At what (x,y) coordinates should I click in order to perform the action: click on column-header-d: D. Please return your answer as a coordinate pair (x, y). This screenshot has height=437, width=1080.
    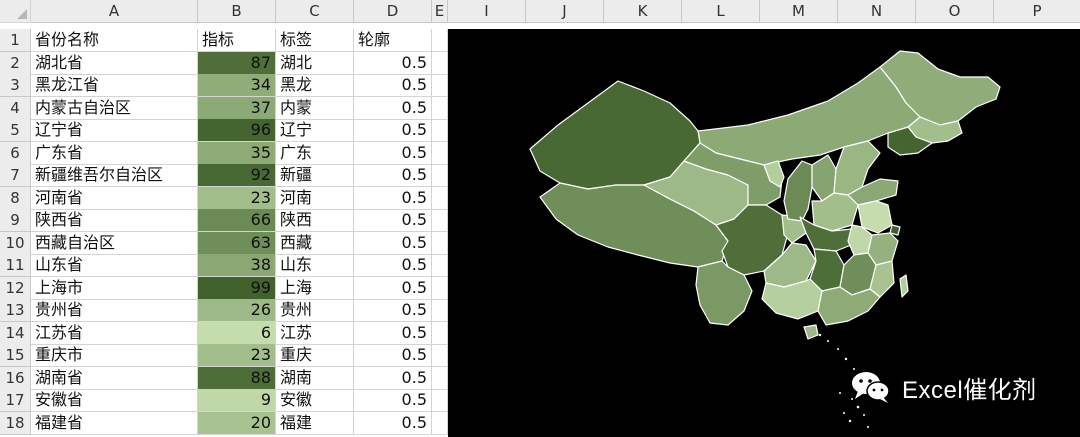
    Looking at the image, I should click on (393, 11).